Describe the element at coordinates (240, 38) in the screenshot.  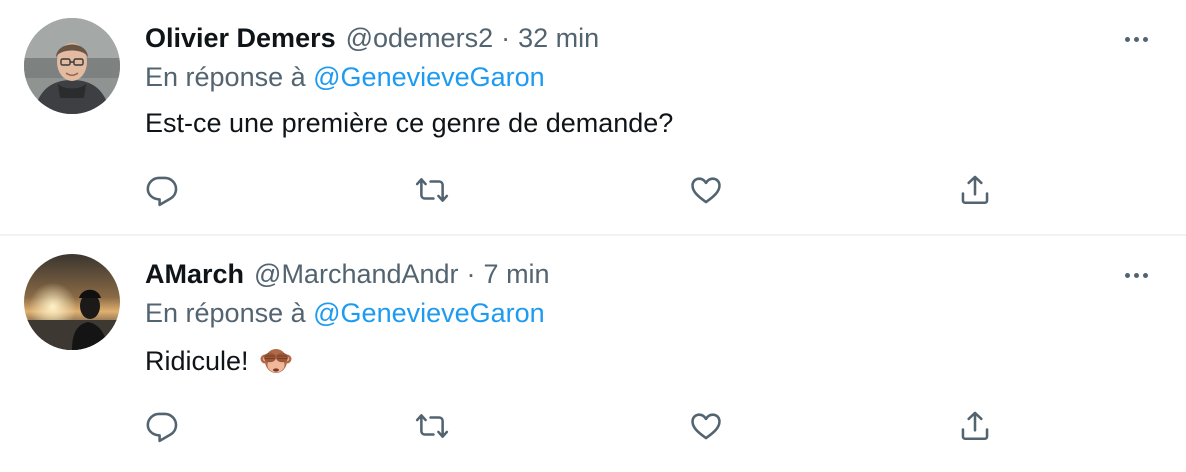
I see `author-name: Olivier Demers` at that location.